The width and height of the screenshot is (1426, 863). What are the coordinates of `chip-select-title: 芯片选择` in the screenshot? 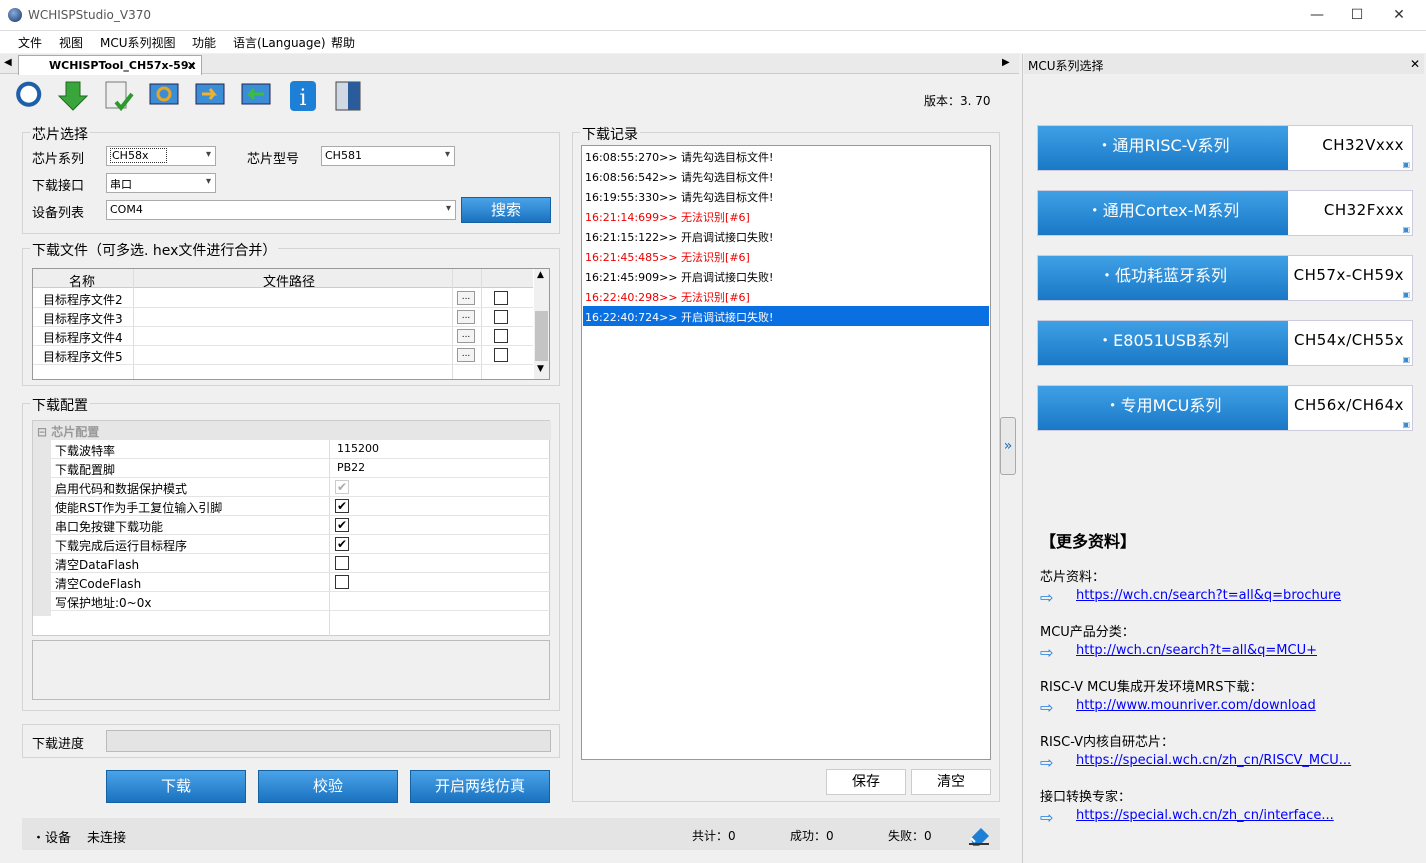 It's located at (60, 134).